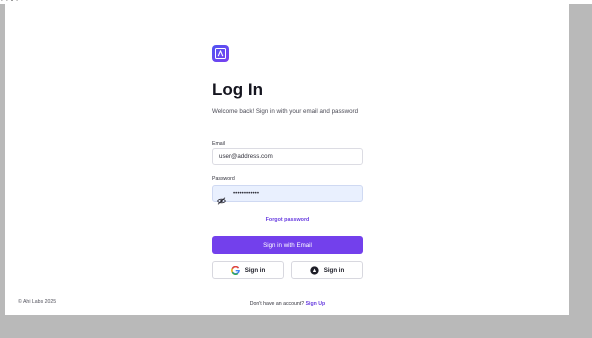  I want to click on google-sign-in-button: Sign in, so click(248, 270).